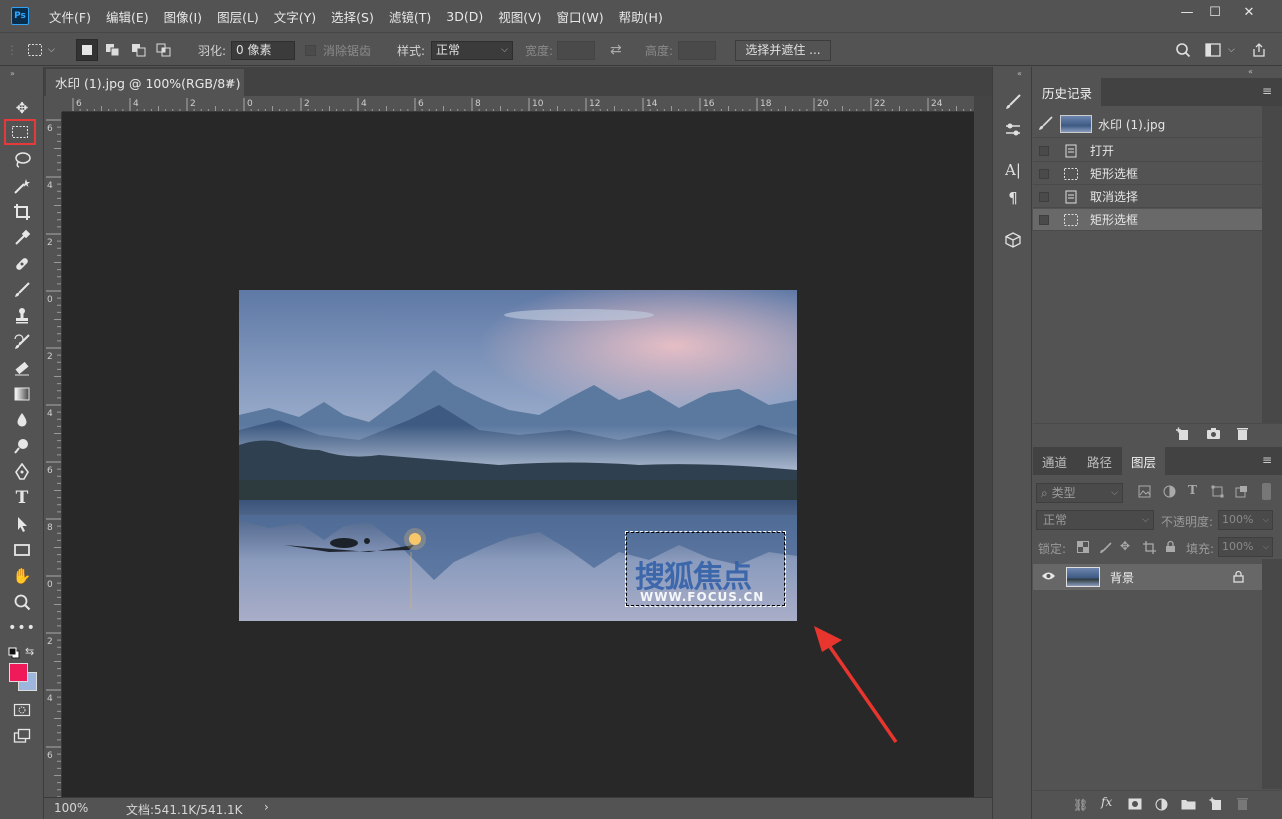 The image size is (1282, 819). Describe the element at coordinates (14, 654) in the screenshot. I see `default-colors-icon` at that location.